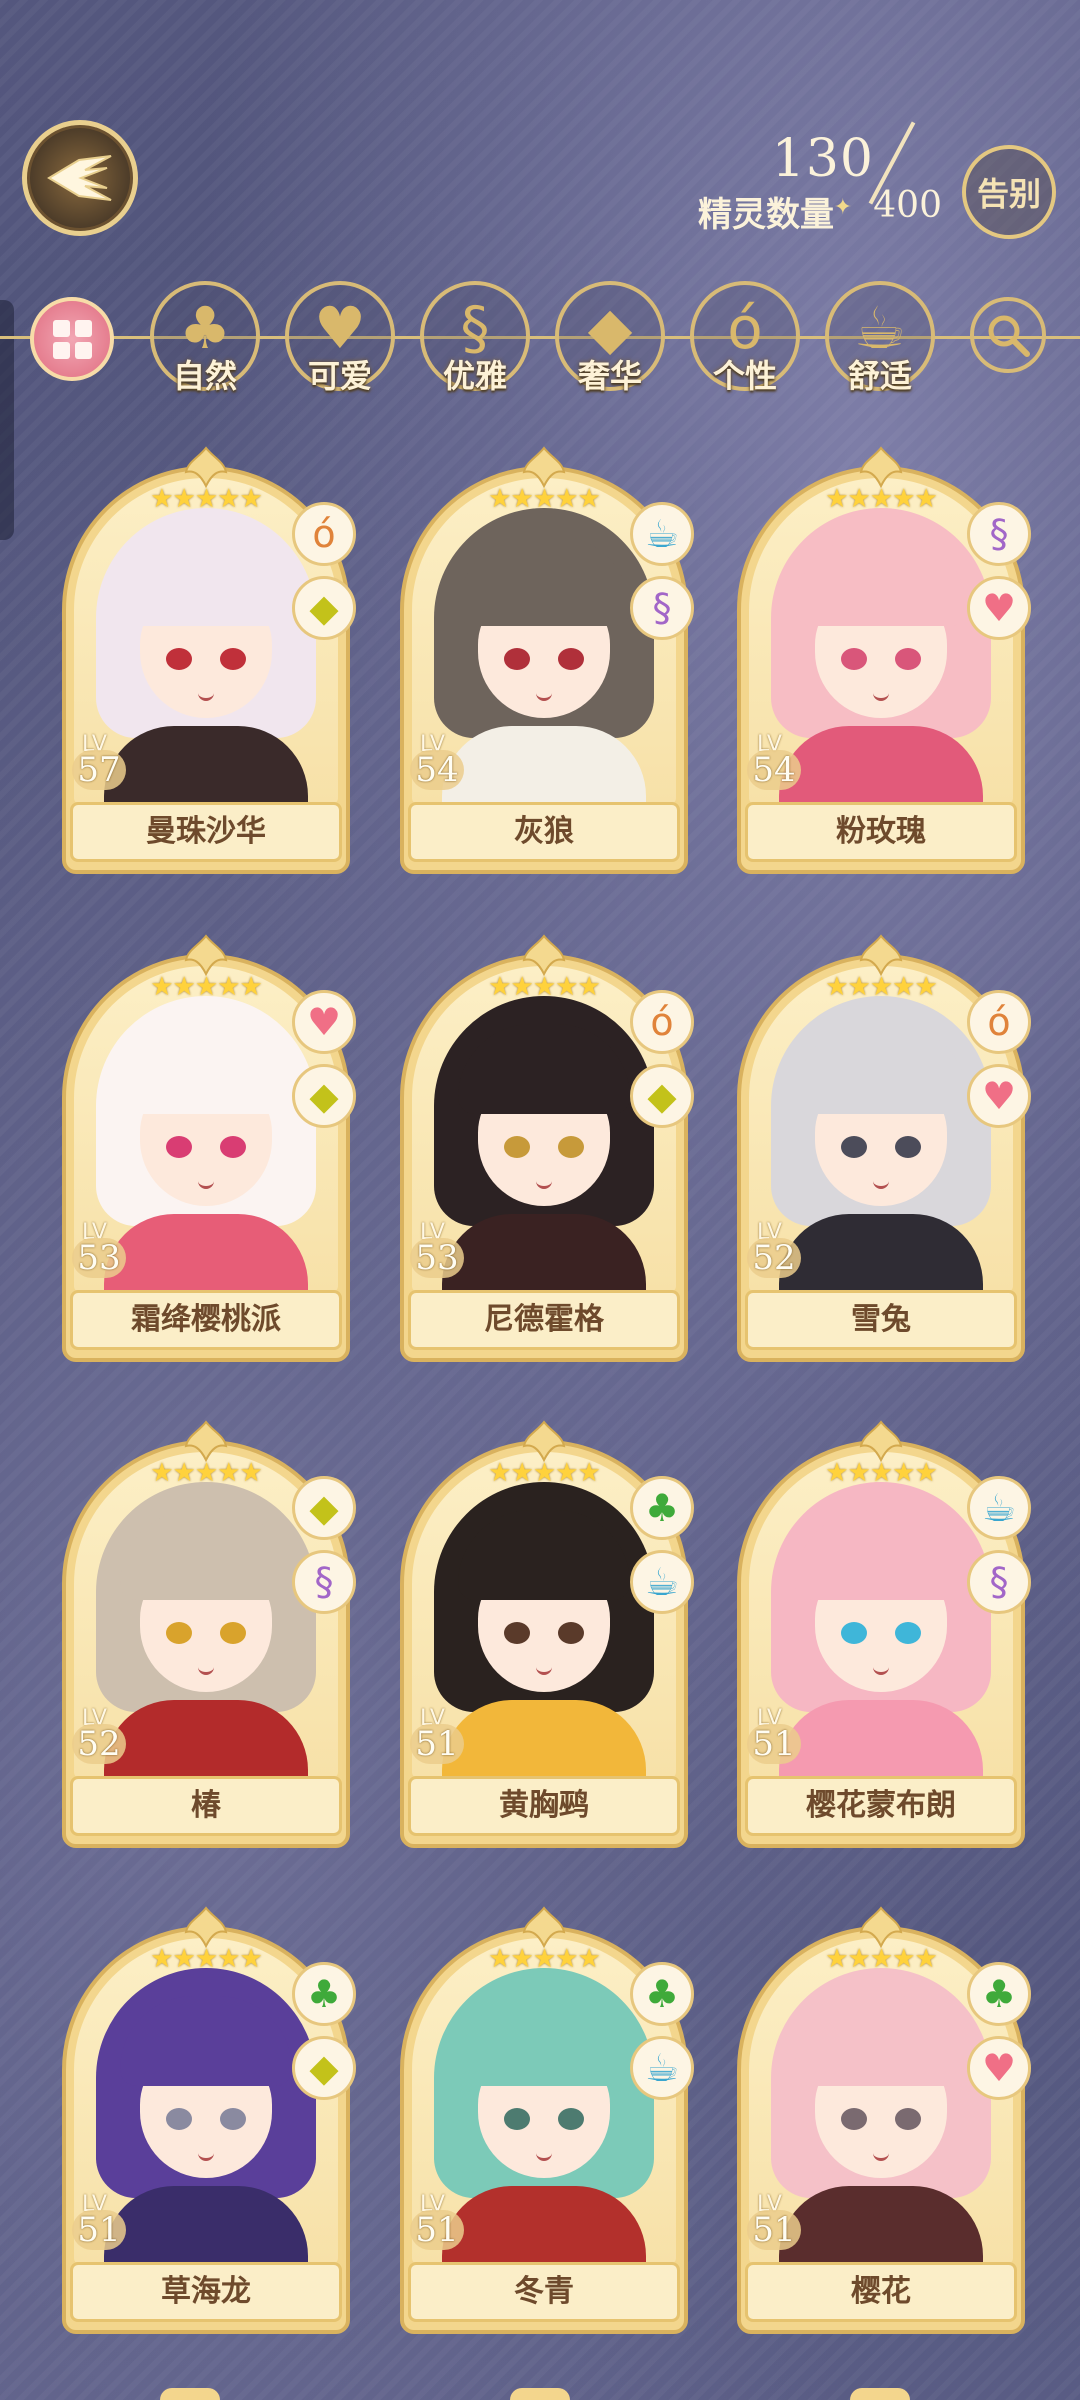 This screenshot has width=1080, height=2400. What do you see at coordinates (544, 1320) in the screenshot?
I see `spirit-name: 尼德霍格` at bounding box center [544, 1320].